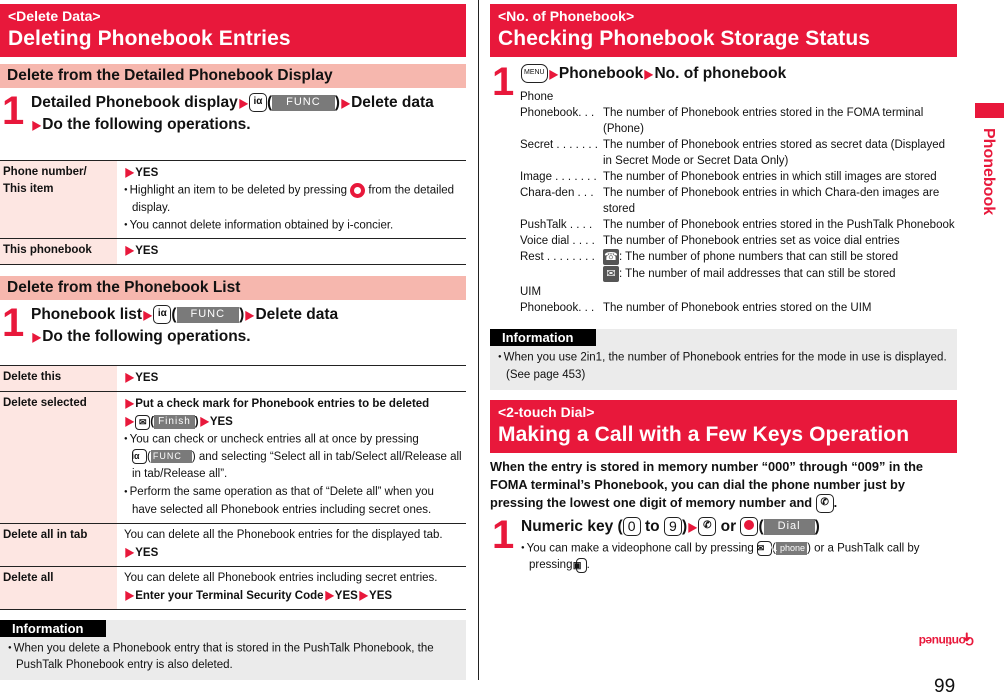 The image size is (1004, 697). What do you see at coordinates (58, 587) in the screenshot?
I see `row-label: Delete all` at bounding box center [58, 587].